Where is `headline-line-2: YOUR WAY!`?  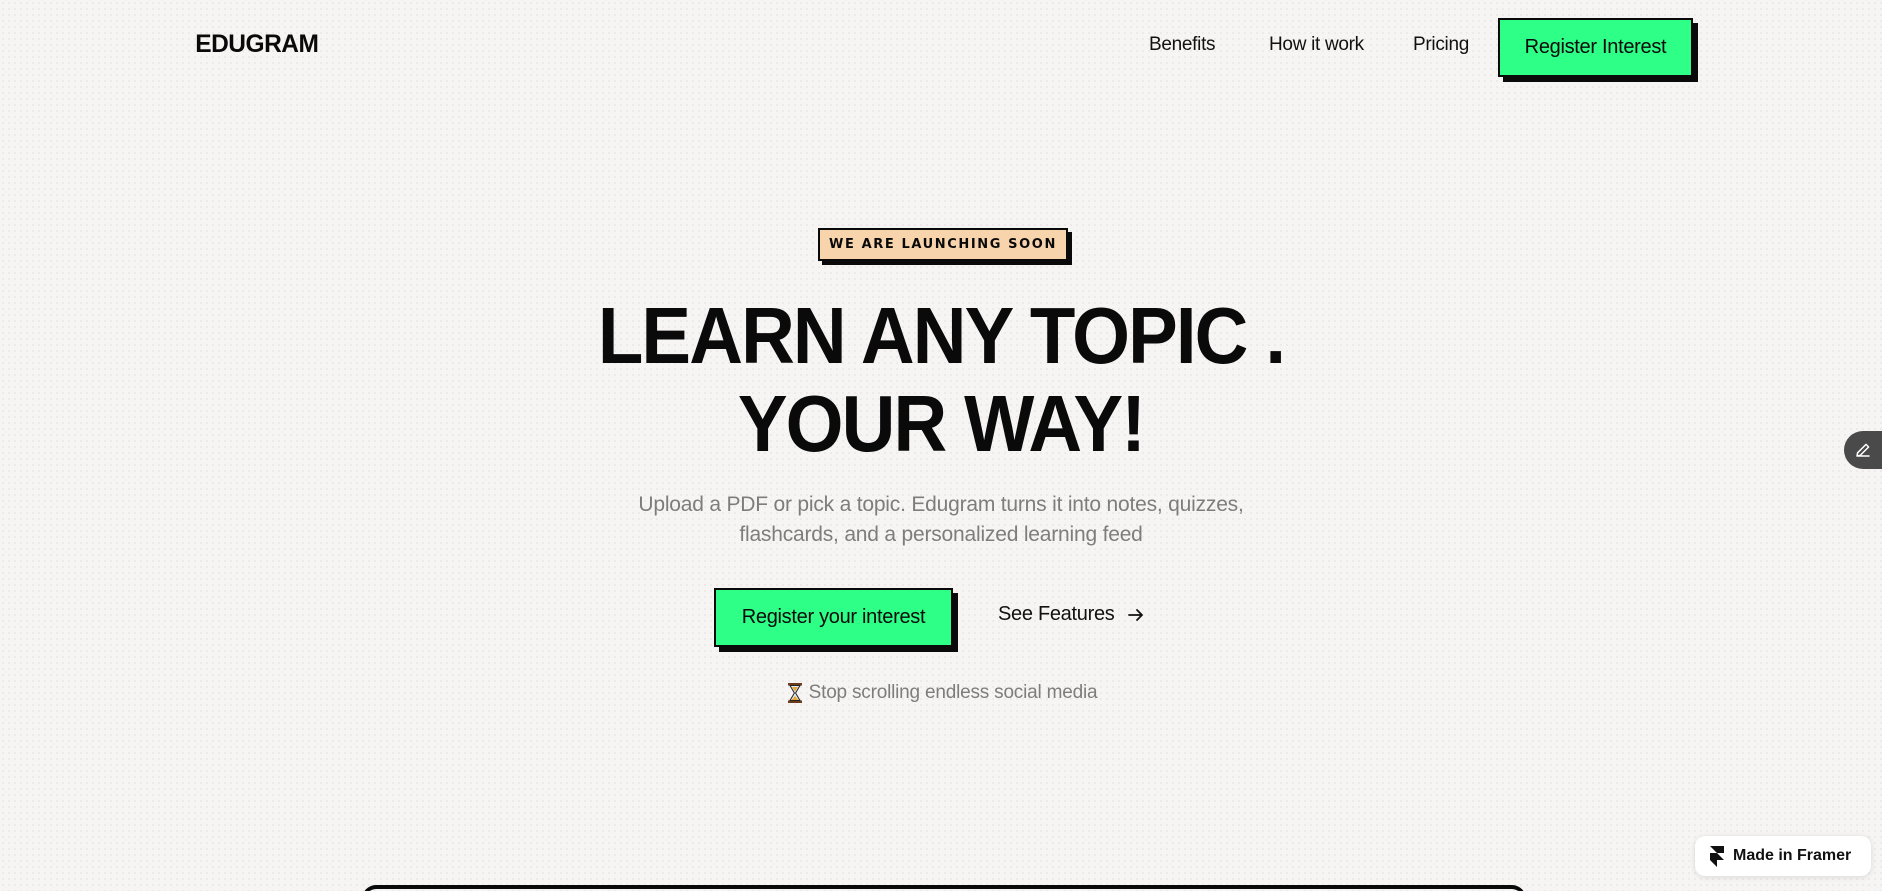 headline-line-2: YOUR WAY! is located at coordinates (941, 423).